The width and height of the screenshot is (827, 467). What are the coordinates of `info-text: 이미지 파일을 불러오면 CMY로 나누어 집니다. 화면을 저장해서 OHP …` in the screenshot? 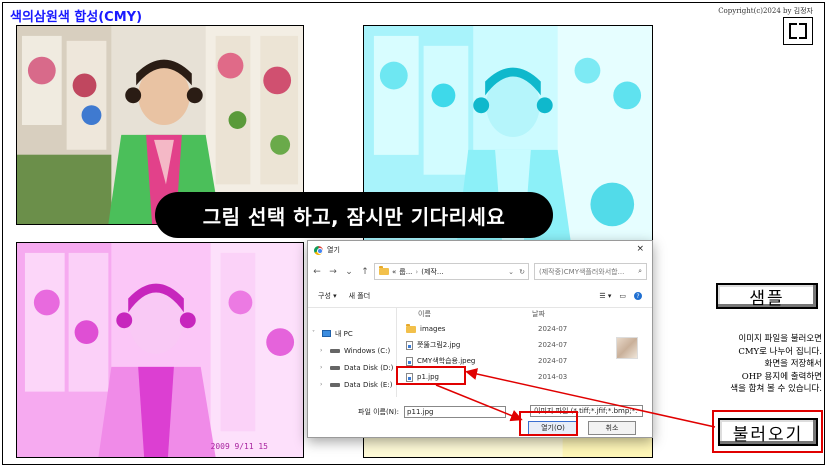 It's located at (767, 364).